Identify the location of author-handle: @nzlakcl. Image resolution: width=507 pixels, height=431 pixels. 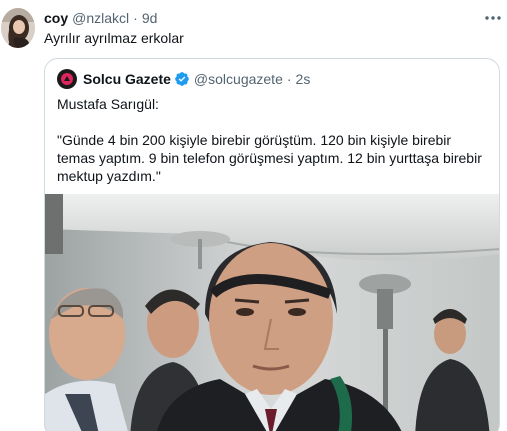
(100, 18).